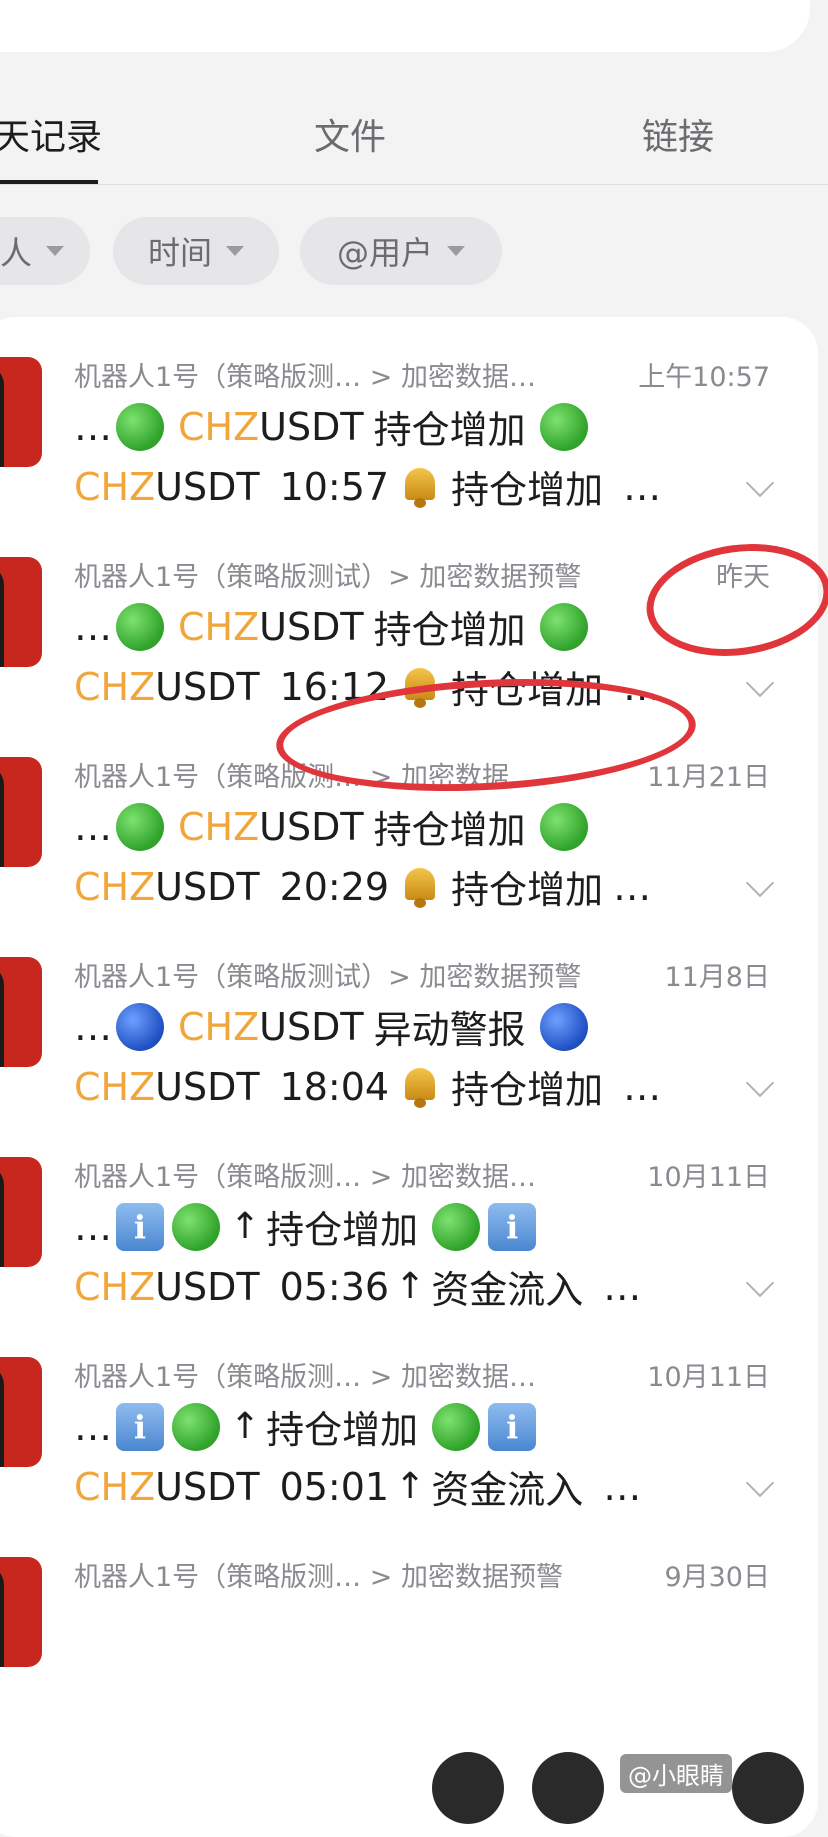  I want to click on message-time: 11月8日, so click(717, 977).